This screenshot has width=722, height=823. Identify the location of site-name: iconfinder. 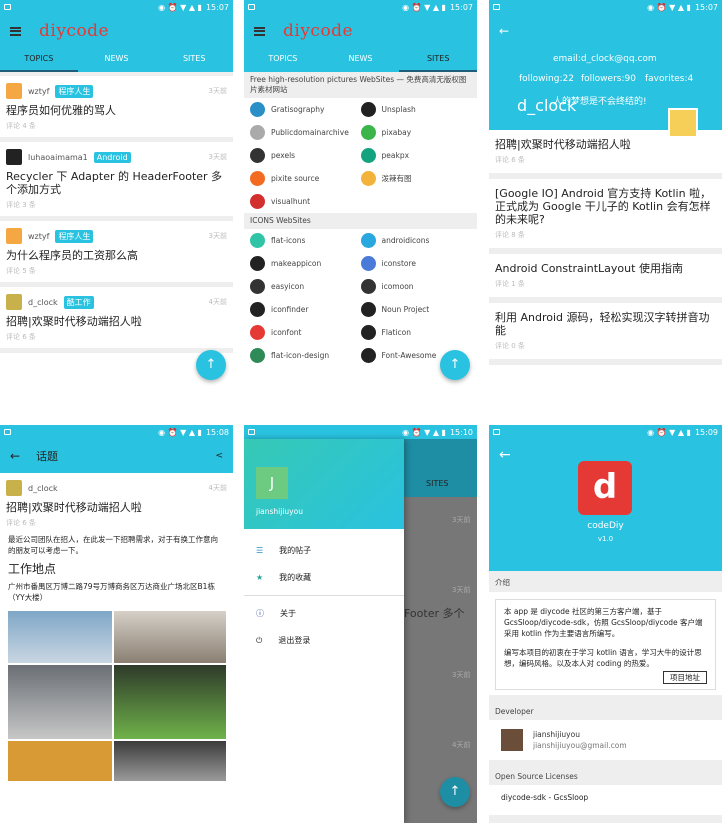
(290, 309).